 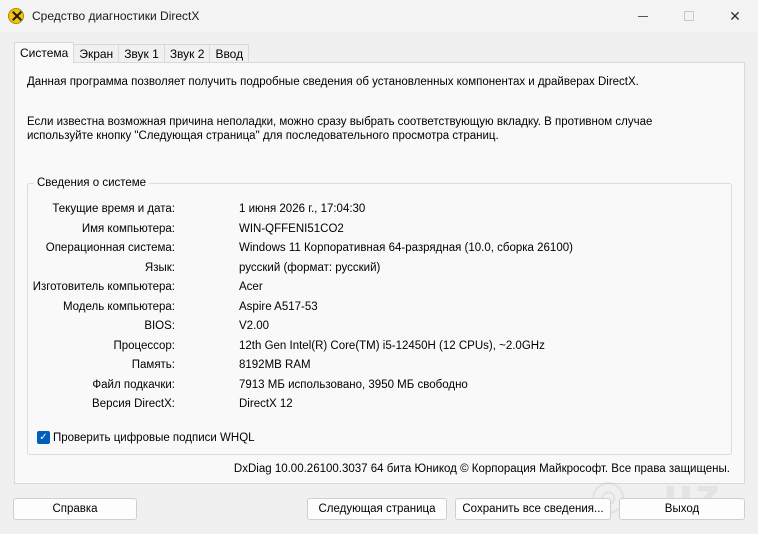 What do you see at coordinates (378, 367) in the screenshot?
I see `info-row-memory: Память: 8192MB RAM` at bounding box center [378, 367].